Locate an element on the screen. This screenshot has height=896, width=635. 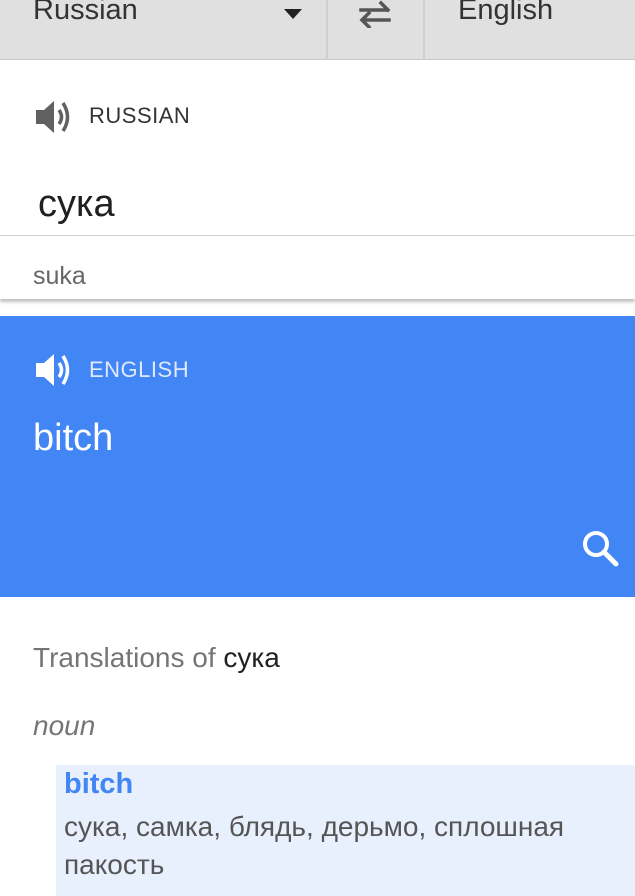
dictionary-title: Translations of сука is located at coordinates (156, 658).